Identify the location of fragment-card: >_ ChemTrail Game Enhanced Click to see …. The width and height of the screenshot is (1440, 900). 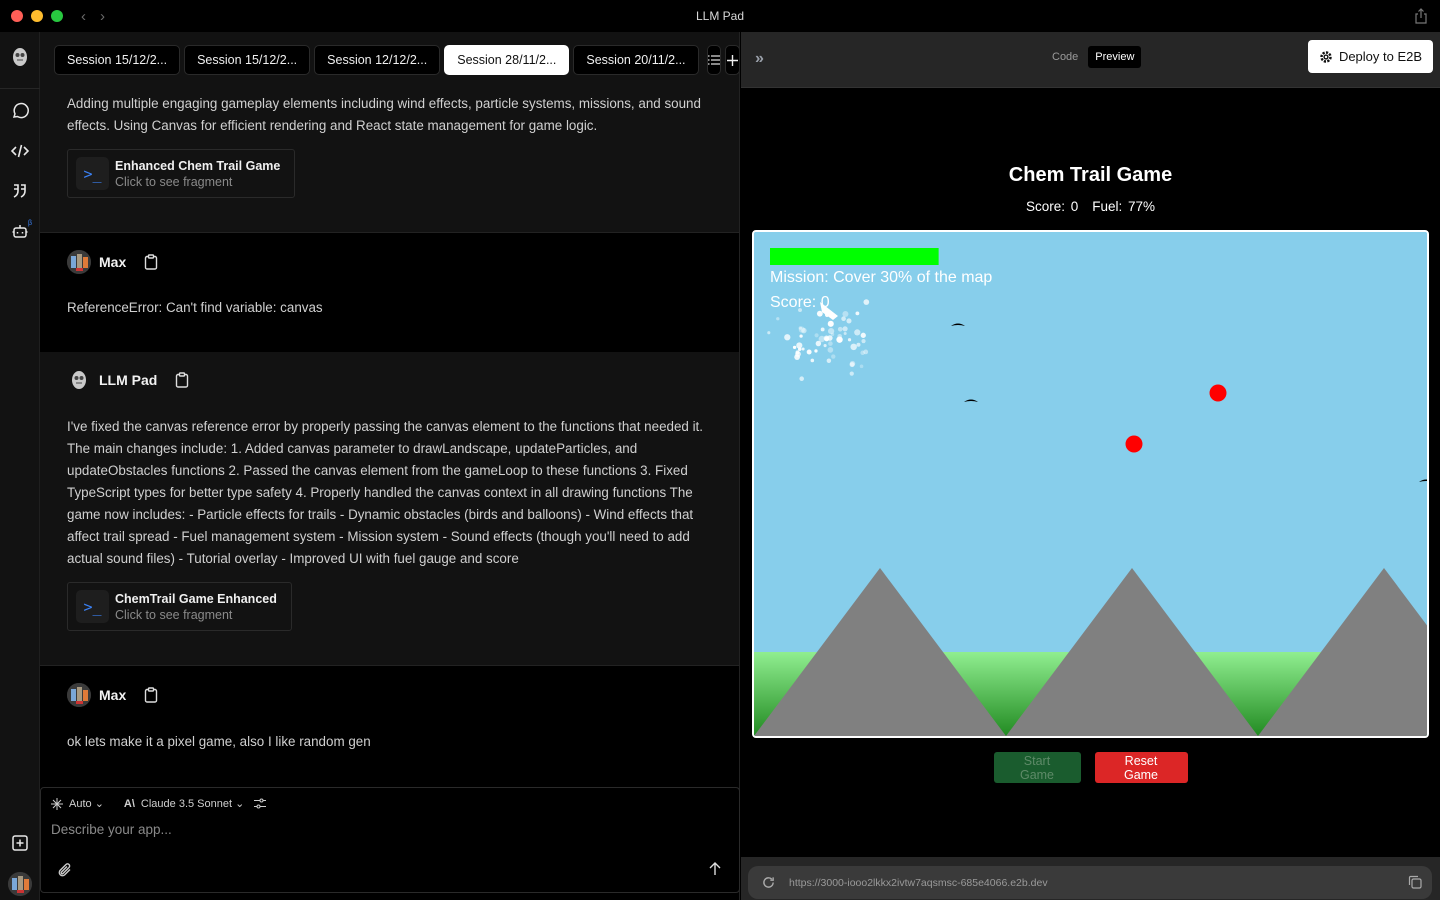
(179, 606).